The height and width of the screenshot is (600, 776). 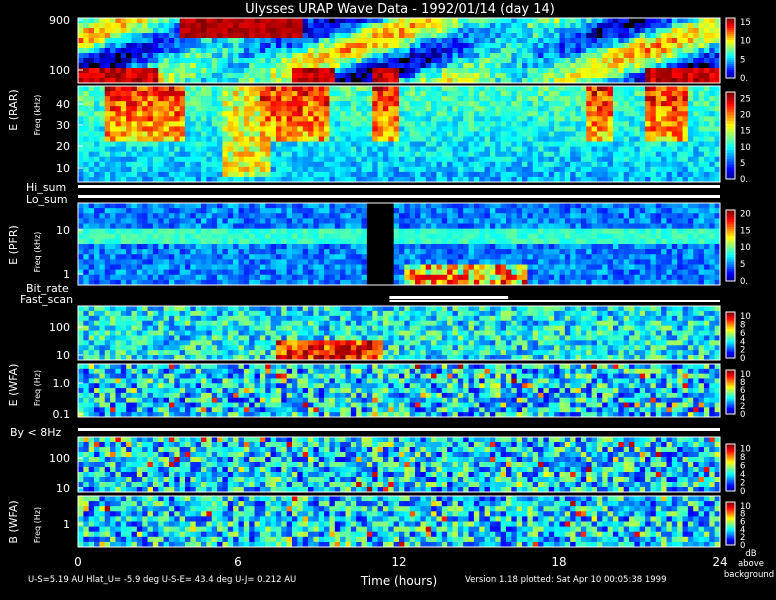 What do you see at coordinates (744, 180) in the screenshot?
I see `colorbar-tick-label: 0.` at bounding box center [744, 180].